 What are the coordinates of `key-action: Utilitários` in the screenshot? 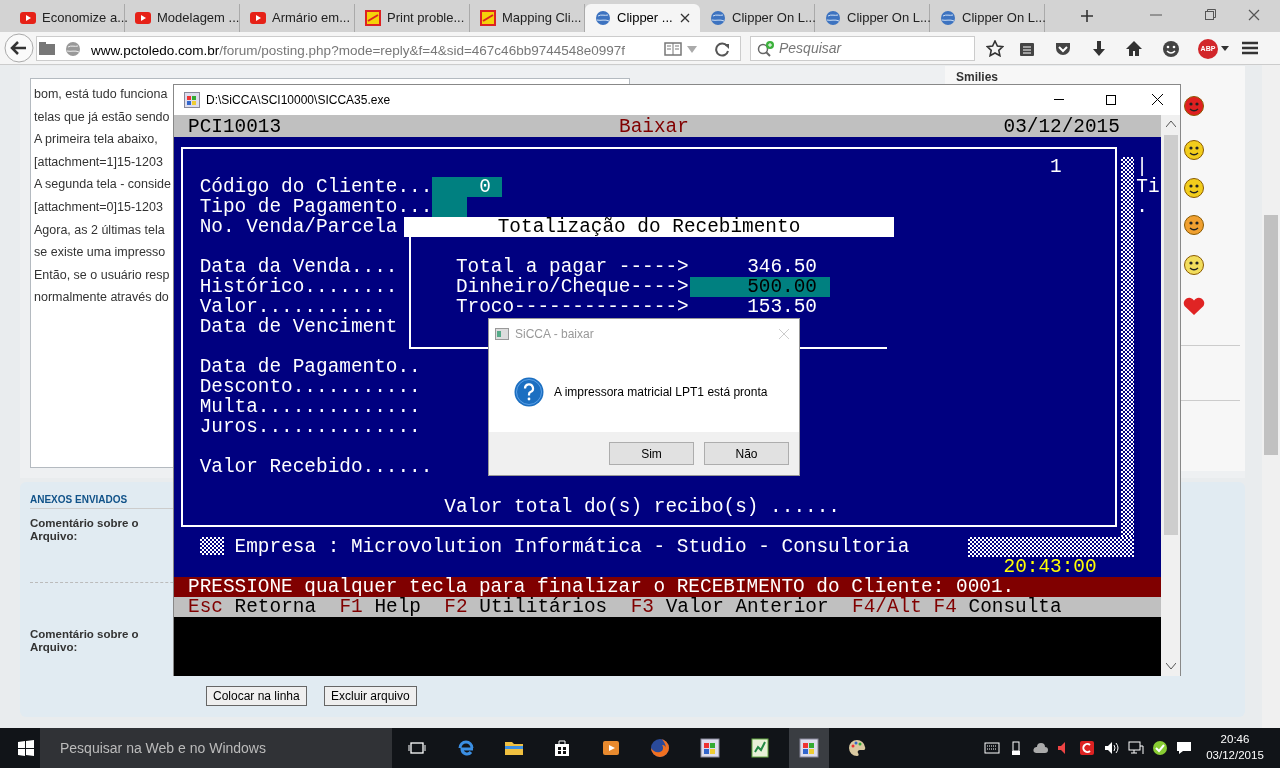 It's located at (543, 607).